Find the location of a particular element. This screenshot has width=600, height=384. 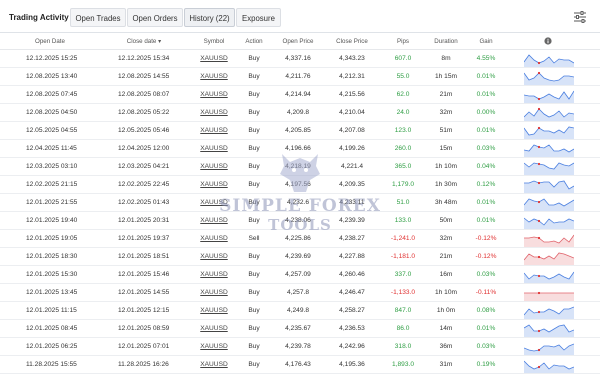

cell-open-price: 4,197.56 is located at coordinates (298, 184).